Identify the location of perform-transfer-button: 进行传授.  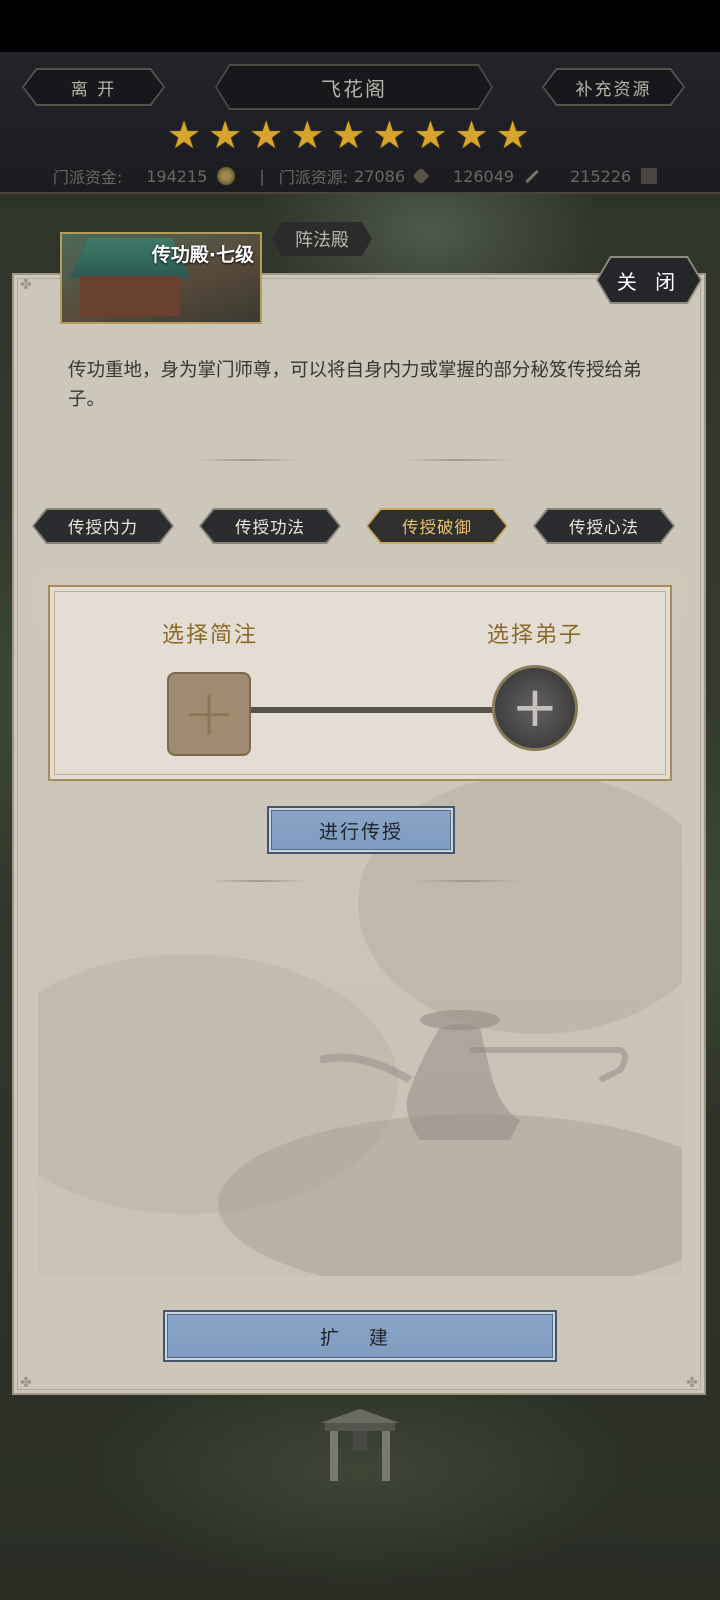
(361, 830).